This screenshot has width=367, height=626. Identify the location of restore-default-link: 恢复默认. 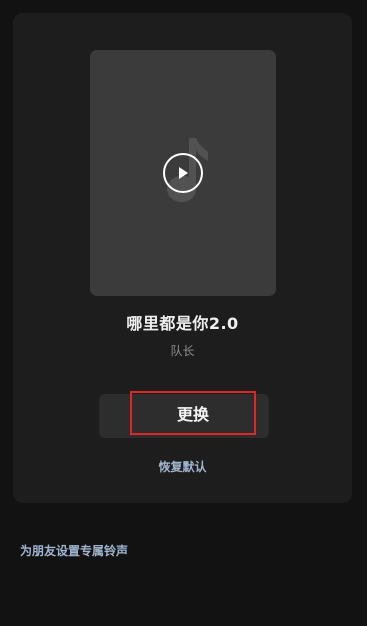
(182, 466).